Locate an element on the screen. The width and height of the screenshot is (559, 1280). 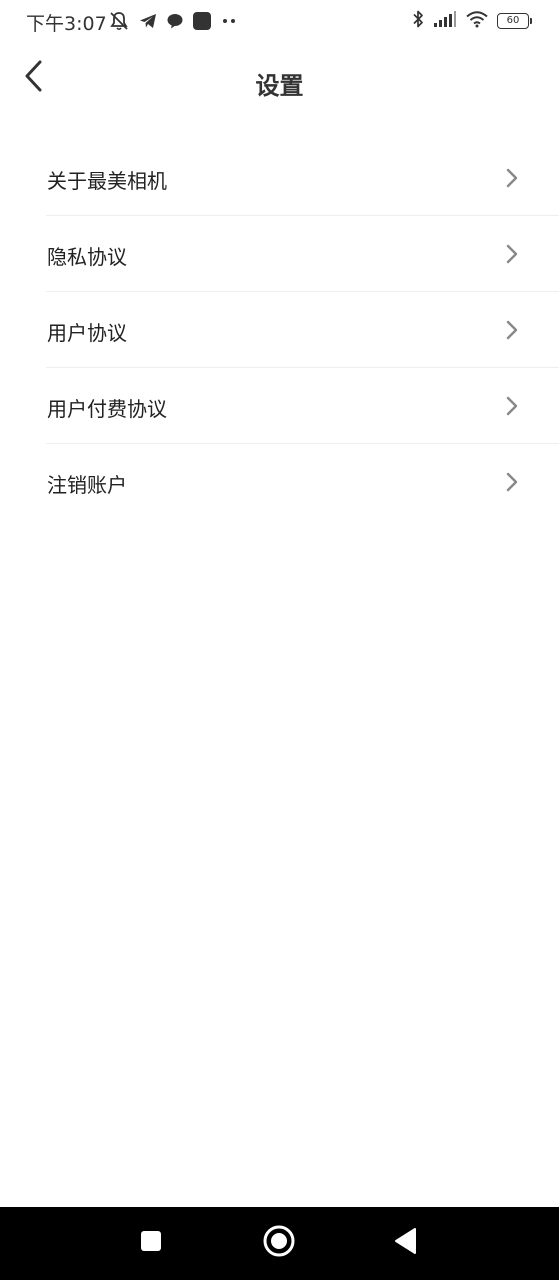
settings-item-privacy-policy: 隐私协议 is located at coordinates (302, 254).